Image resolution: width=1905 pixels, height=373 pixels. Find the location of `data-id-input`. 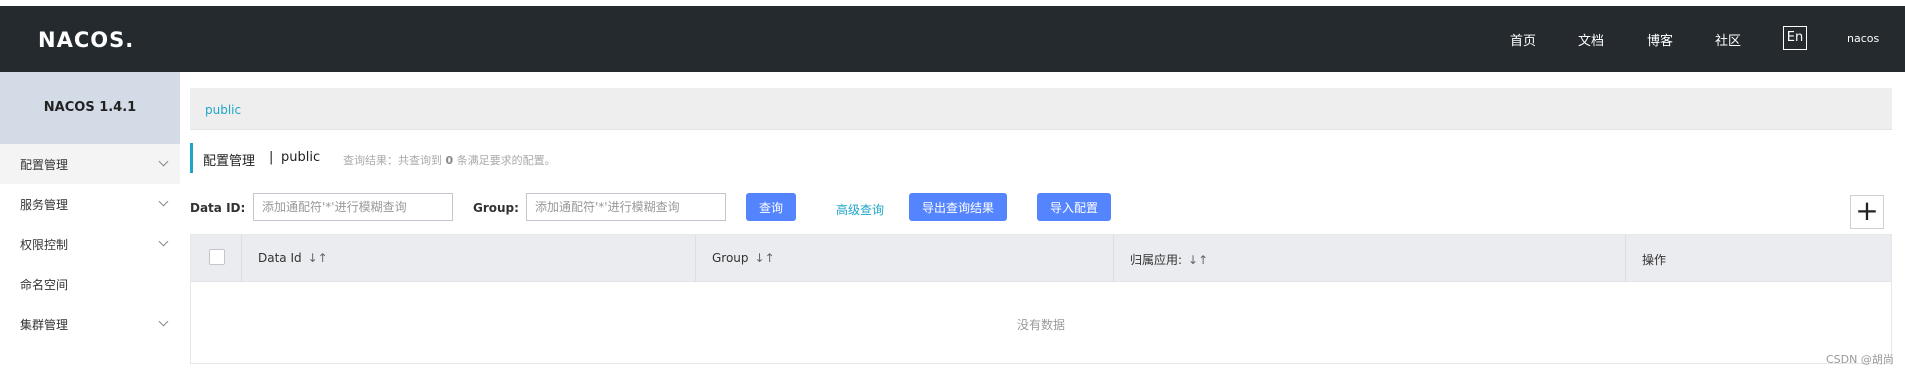

data-id-input is located at coordinates (353, 207).